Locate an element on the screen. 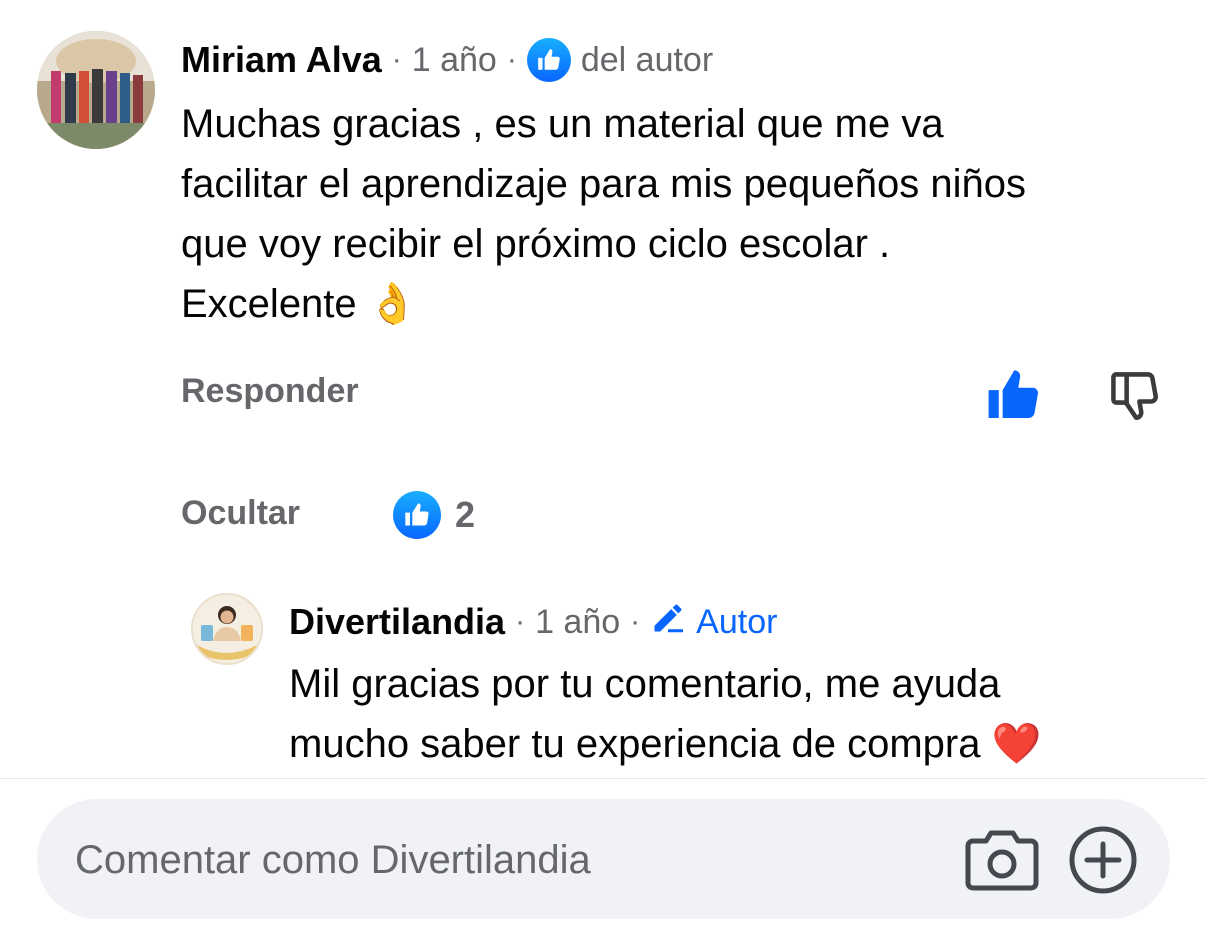  author-badge: Autor is located at coordinates (713, 622).